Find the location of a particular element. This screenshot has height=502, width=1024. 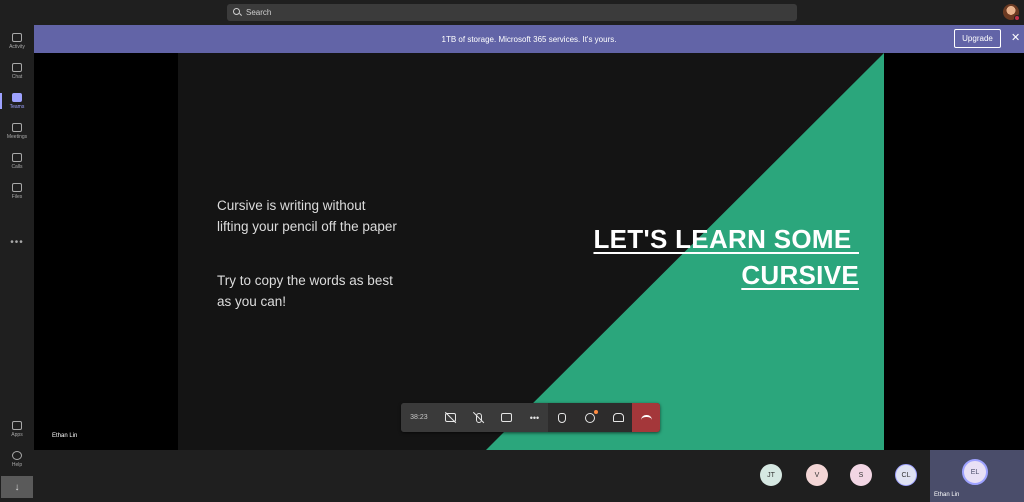

rail-item-label: Teams is located at coordinates (17, 106).